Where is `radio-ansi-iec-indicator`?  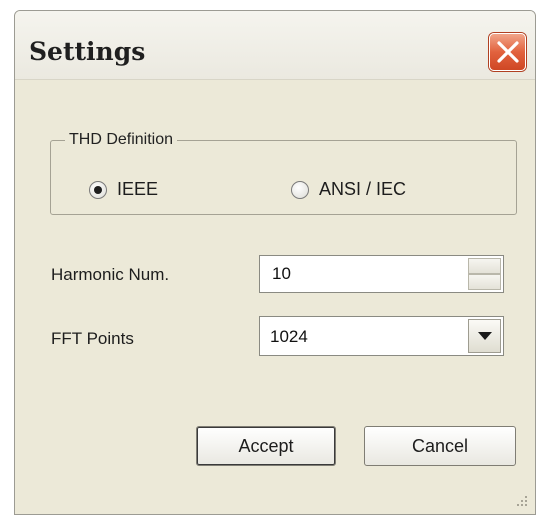 radio-ansi-iec-indicator is located at coordinates (300, 189).